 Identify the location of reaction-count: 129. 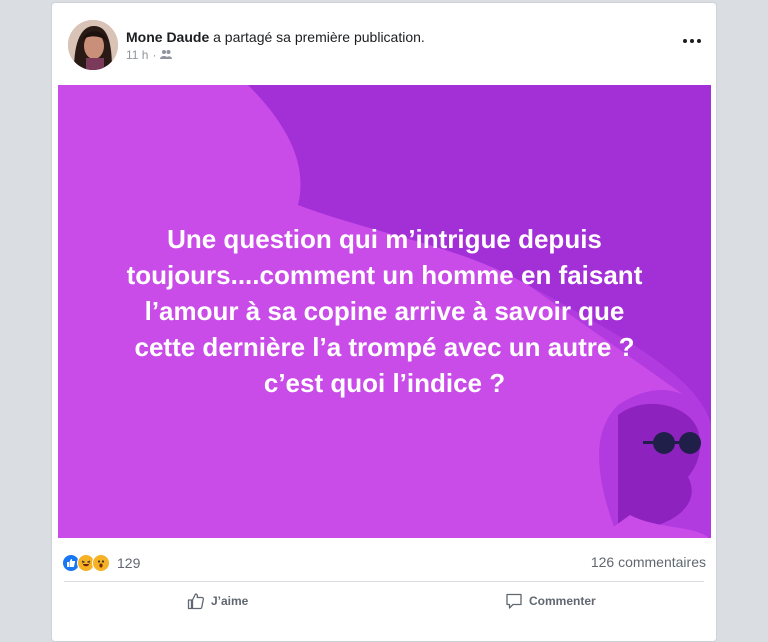
(128, 563).